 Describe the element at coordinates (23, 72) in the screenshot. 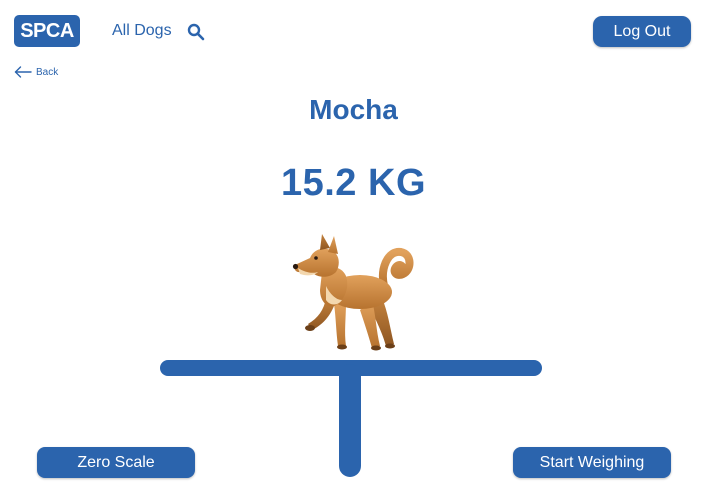

I see `arrow-left-icon` at that location.